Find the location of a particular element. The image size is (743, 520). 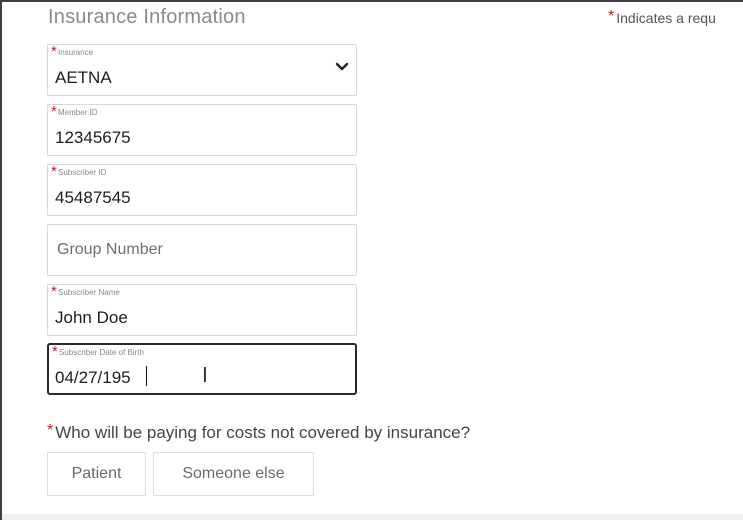

required-legend-text: Indicates a requ is located at coordinates (666, 18).